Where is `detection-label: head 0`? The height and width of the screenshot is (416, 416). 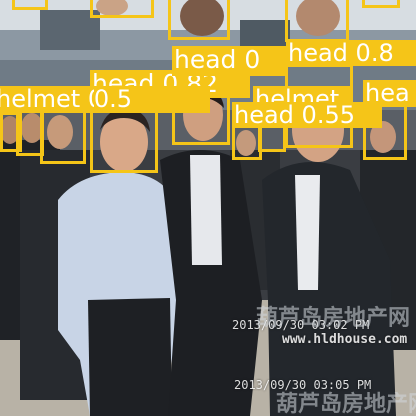
detection-label: head 0 is located at coordinates (230, 61).